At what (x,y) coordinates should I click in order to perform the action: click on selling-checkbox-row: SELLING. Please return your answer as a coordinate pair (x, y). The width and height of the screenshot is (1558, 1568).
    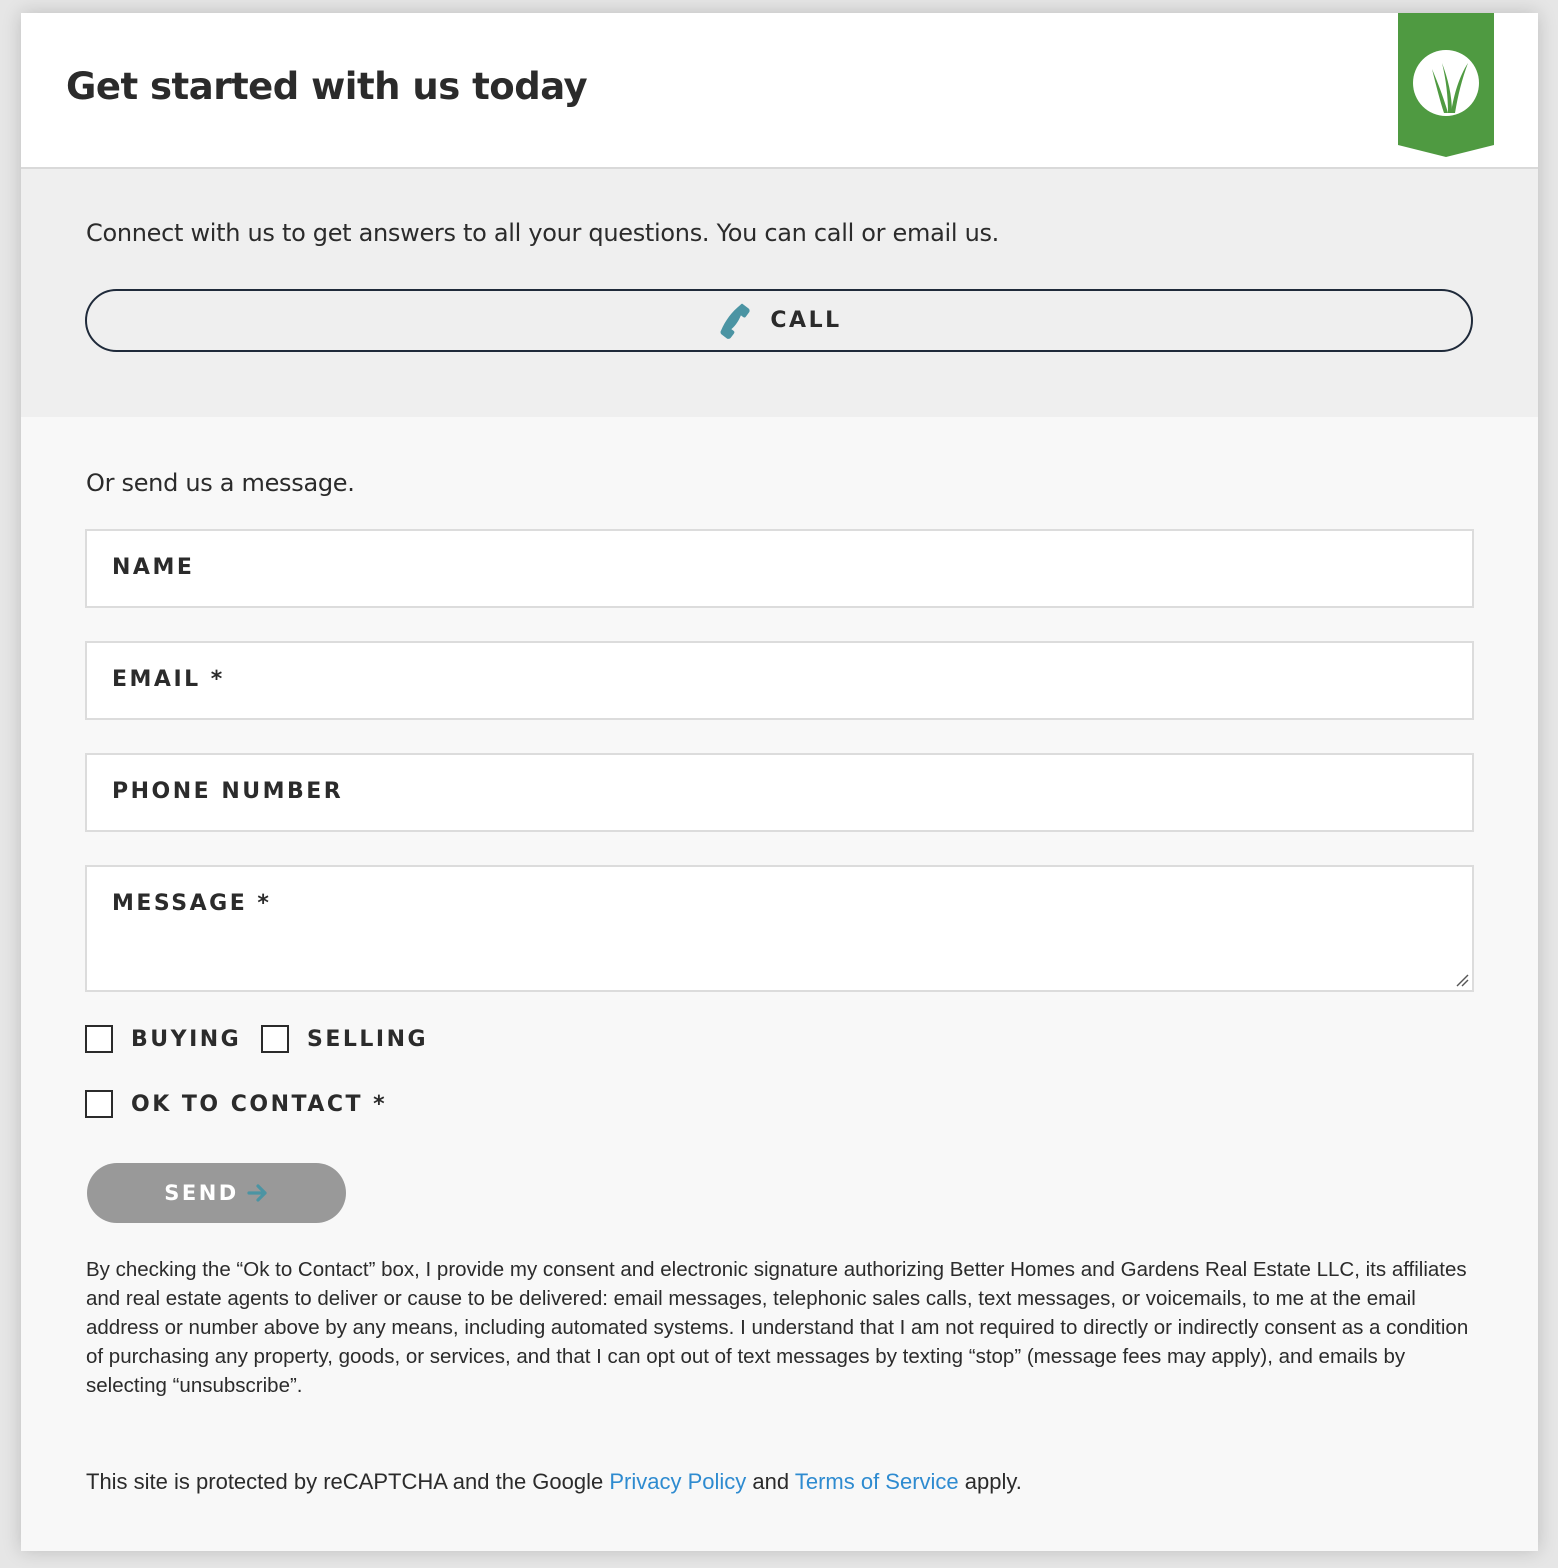
    Looking at the image, I should click on (344, 1039).